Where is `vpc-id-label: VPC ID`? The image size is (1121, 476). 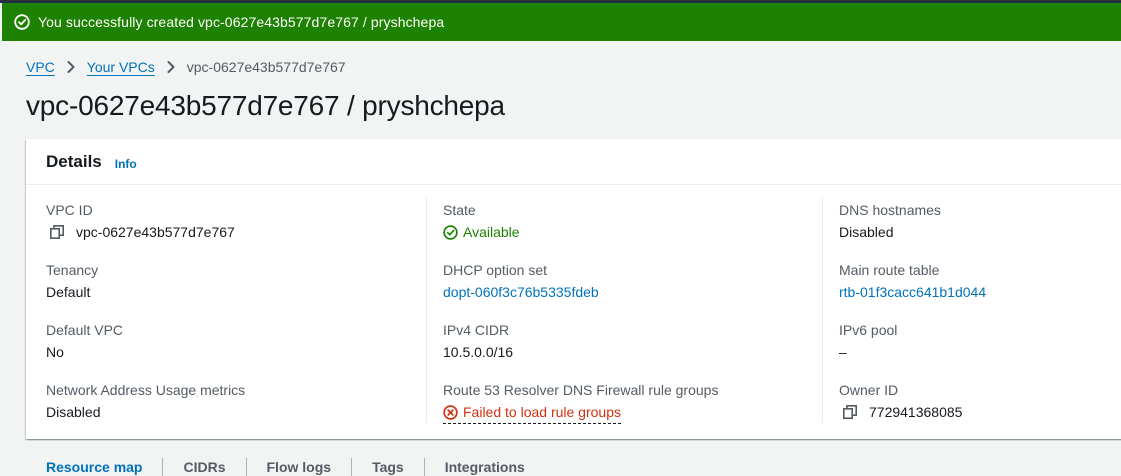 vpc-id-label: VPC ID is located at coordinates (69, 210).